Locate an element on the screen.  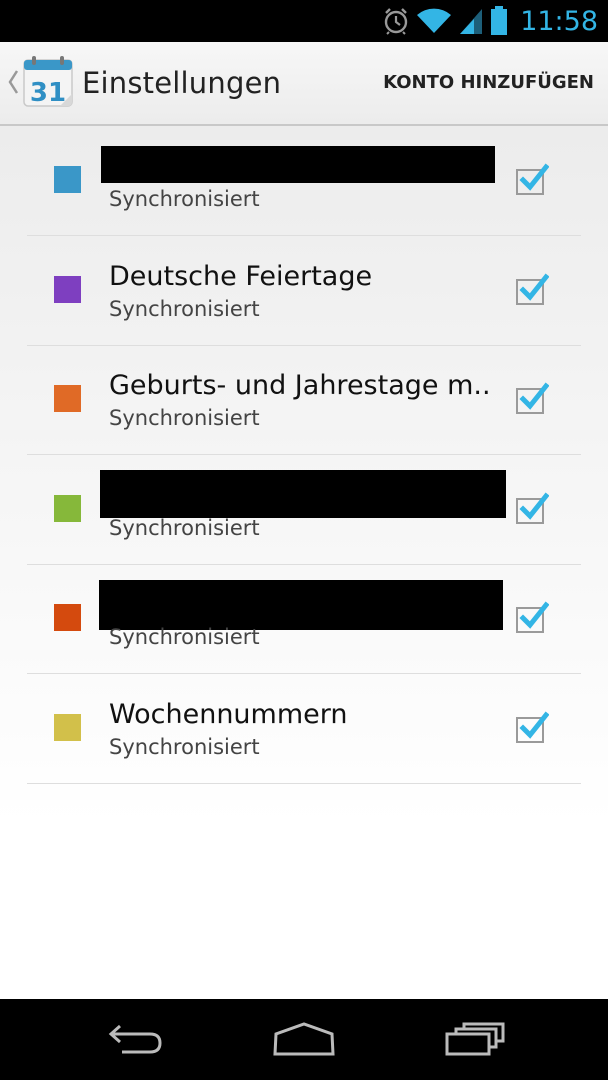
home-icon is located at coordinates (304, 1039).